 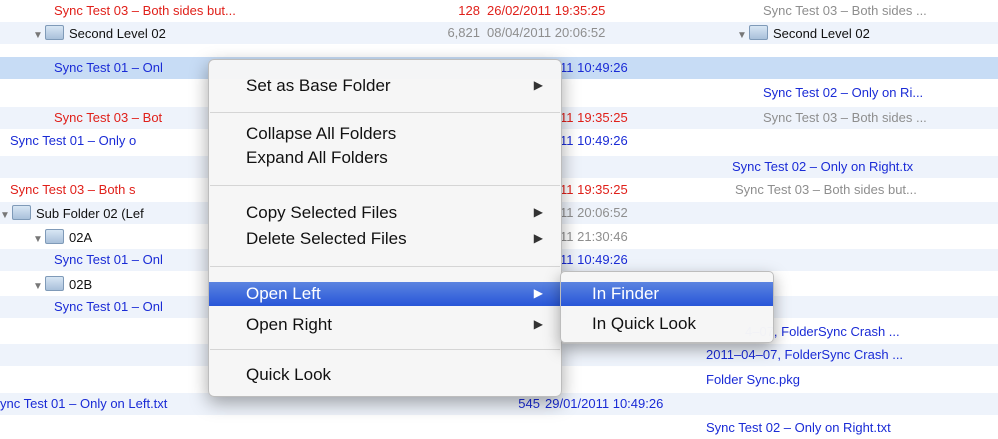 What do you see at coordinates (798, 427) in the screenshot?
I see `right-file-name: Sync Test 02 – Only on Right.txt` at bounding box center [798, 427].